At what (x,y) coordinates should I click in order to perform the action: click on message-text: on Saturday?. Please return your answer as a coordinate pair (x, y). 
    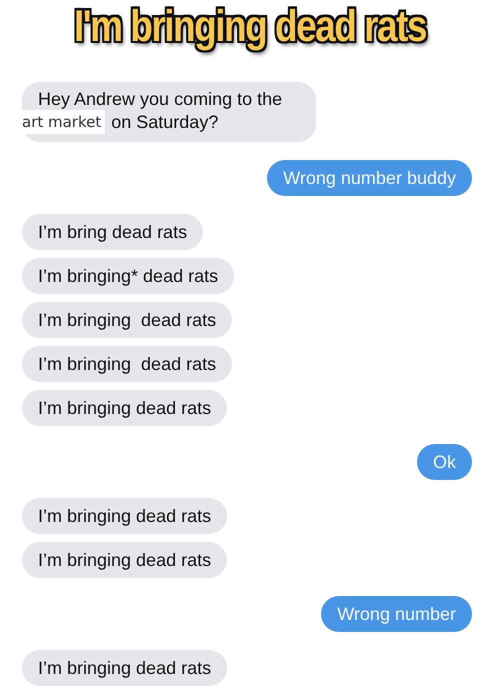
    Looking at the image, I should click on (164, 122).